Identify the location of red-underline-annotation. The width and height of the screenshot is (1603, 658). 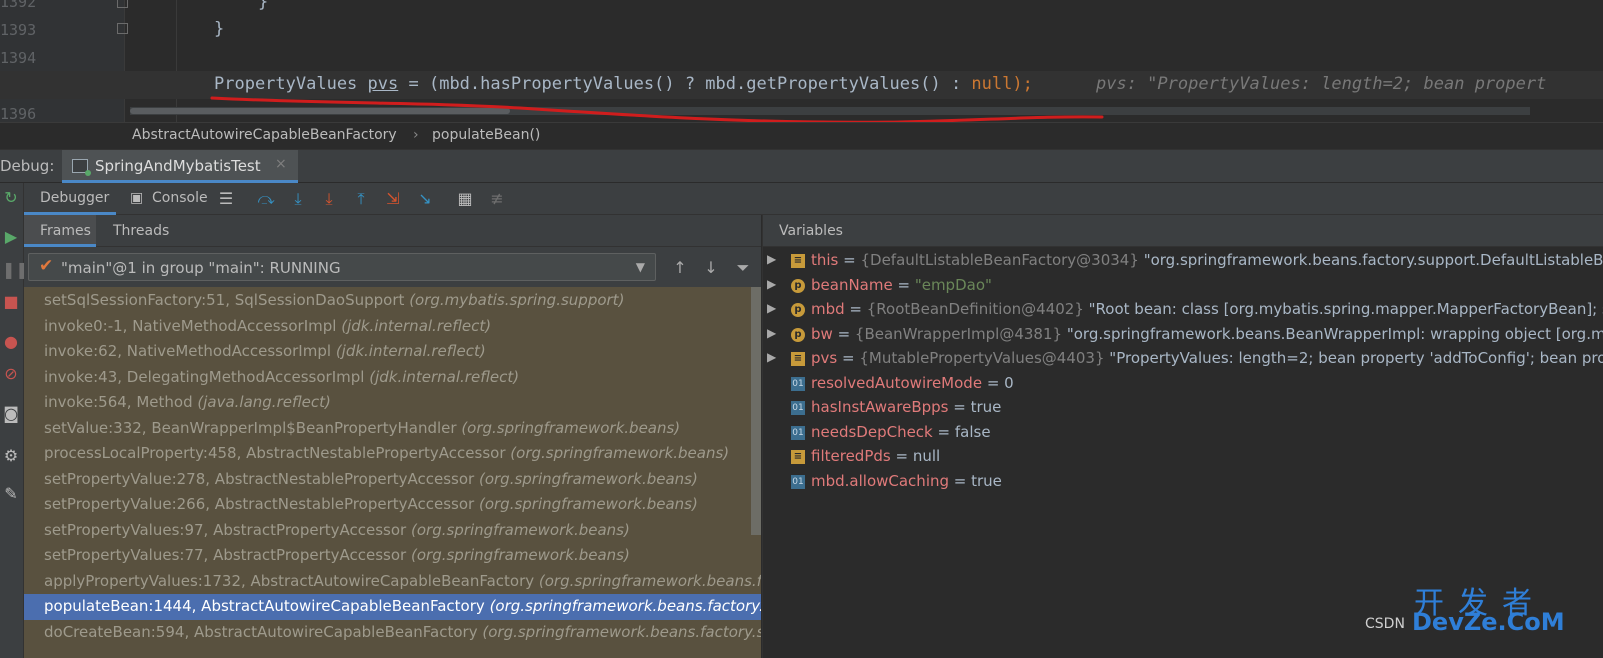
(657, 109).